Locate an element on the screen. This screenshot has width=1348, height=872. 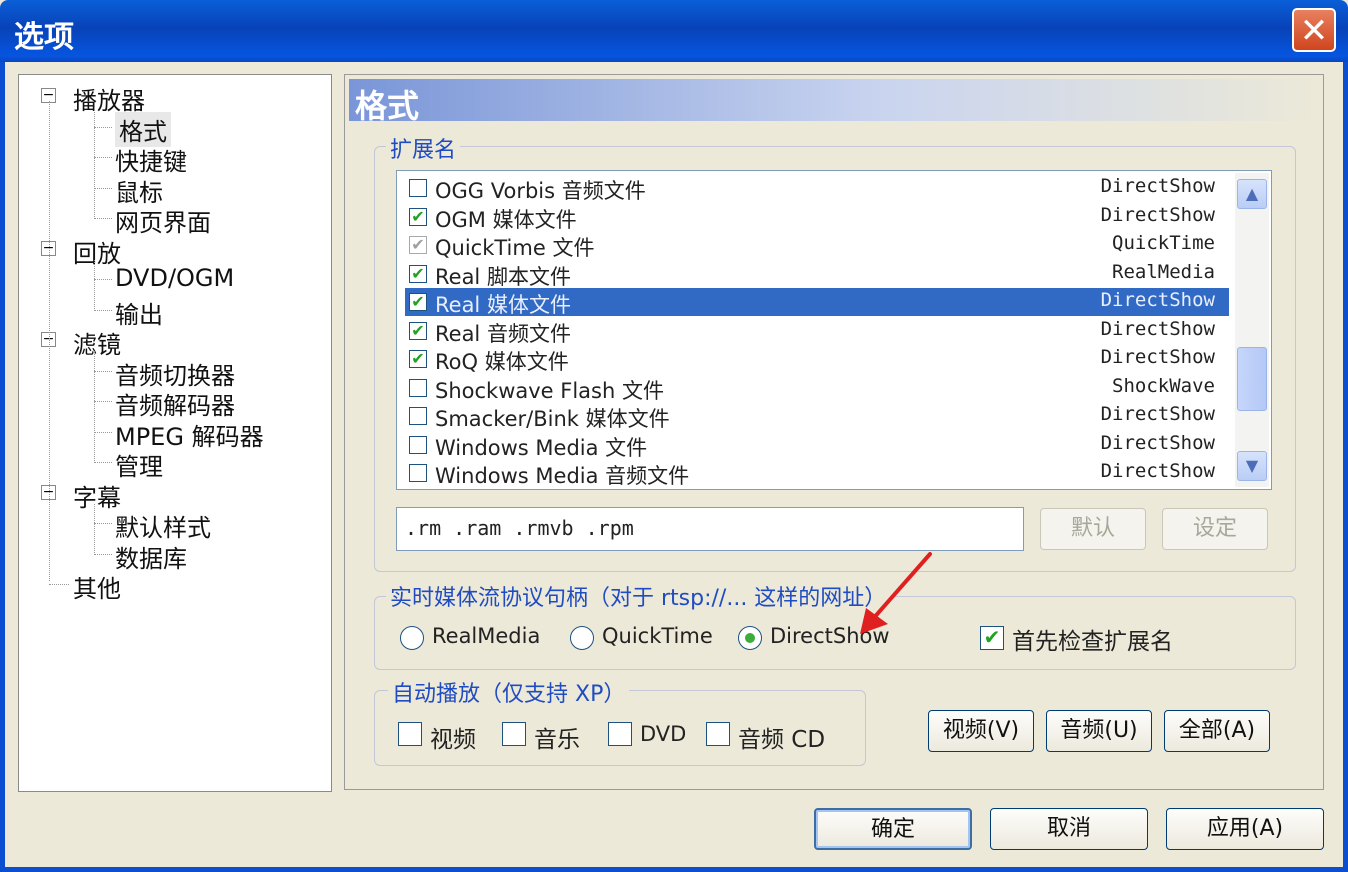
title-bar: 选项 ✕ is located at coordinates (674, 31).